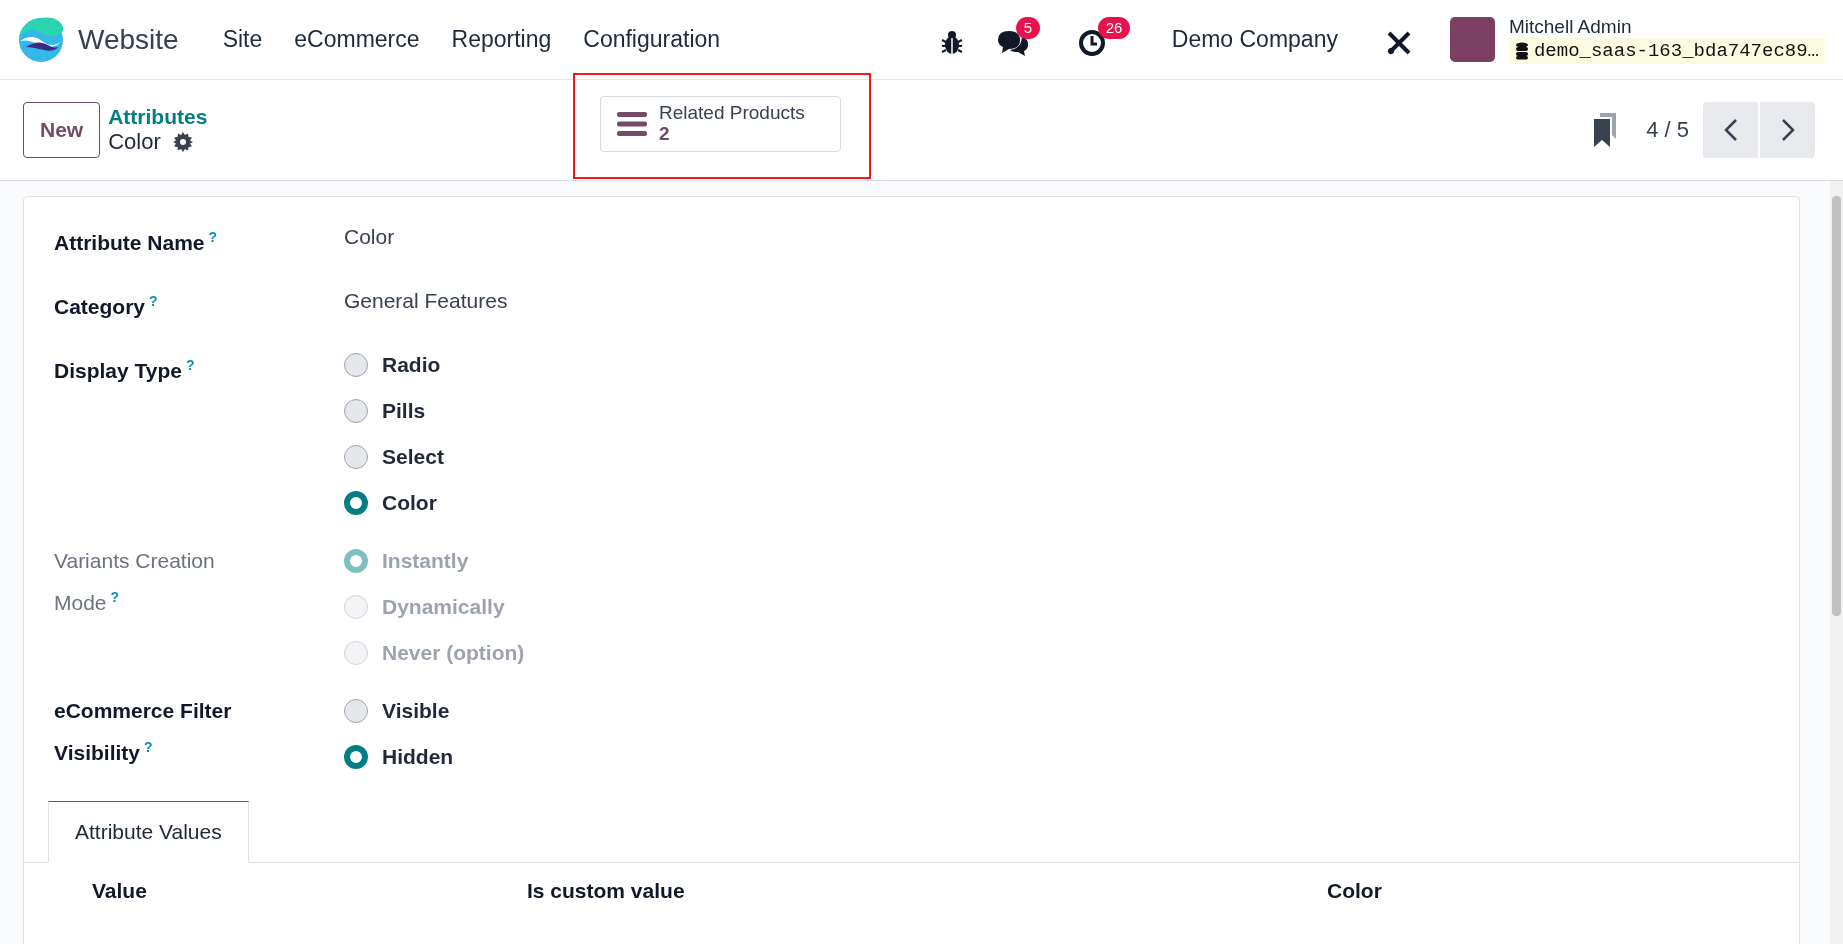 This screenshot has width=1843, height=944. I want to click on record-title: Color, so click(134, 142).